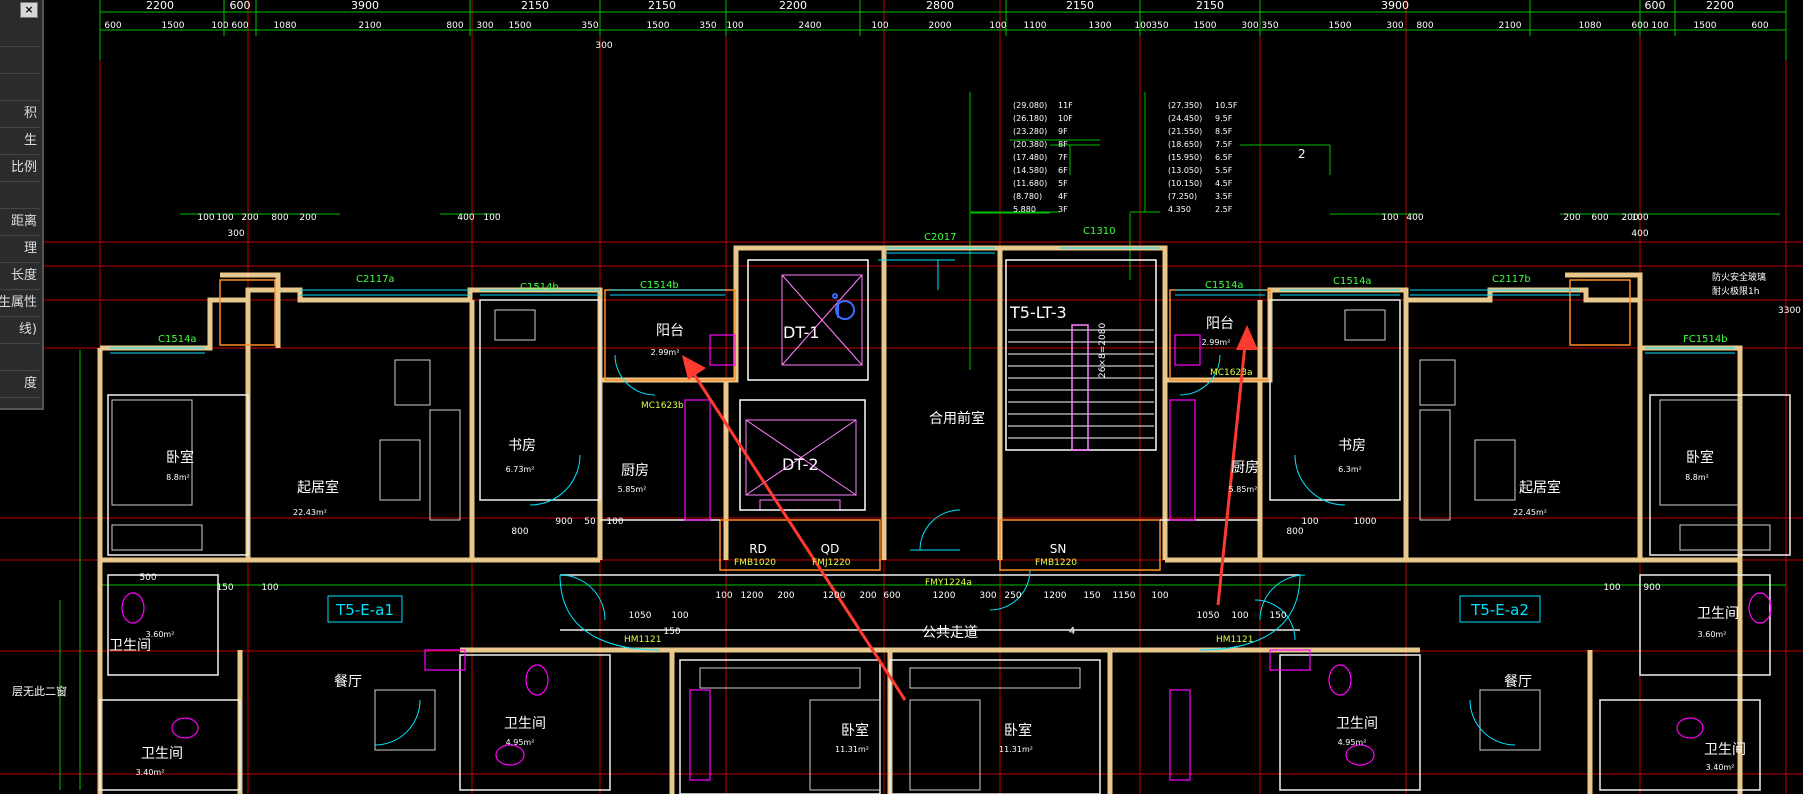 This screenshot has height=794, width=1803. Describe the element at coordinates (454, 26) in the screenshot. I see `dim-2-7: 800` at that location.